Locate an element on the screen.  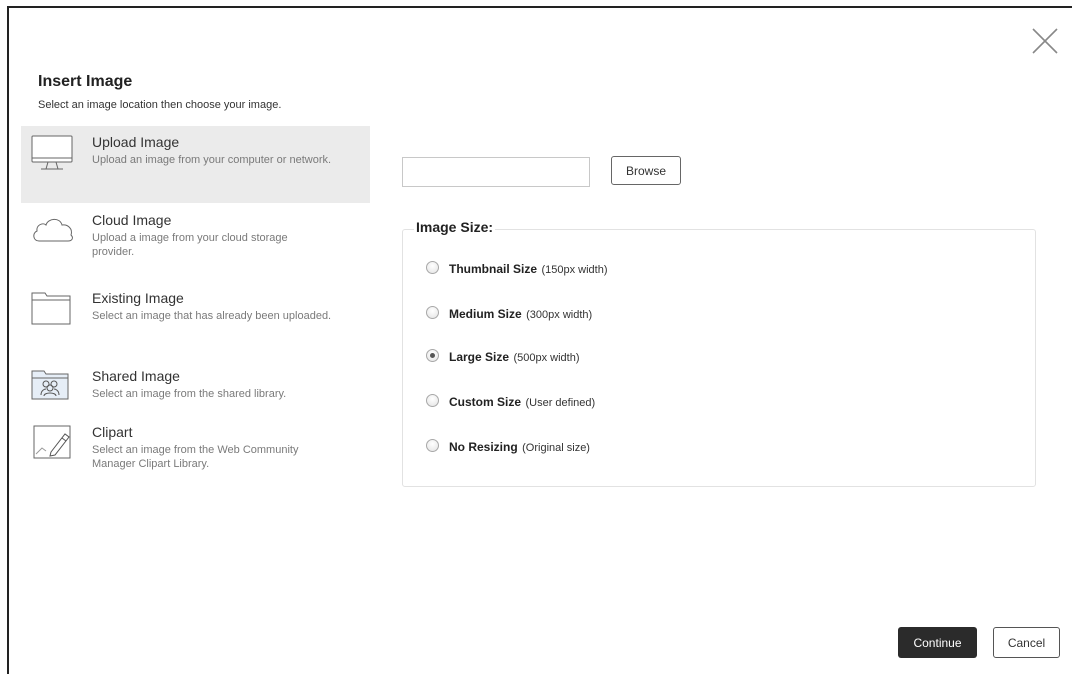
size-option-note: (Original size) is located at coordinates (556, 448).